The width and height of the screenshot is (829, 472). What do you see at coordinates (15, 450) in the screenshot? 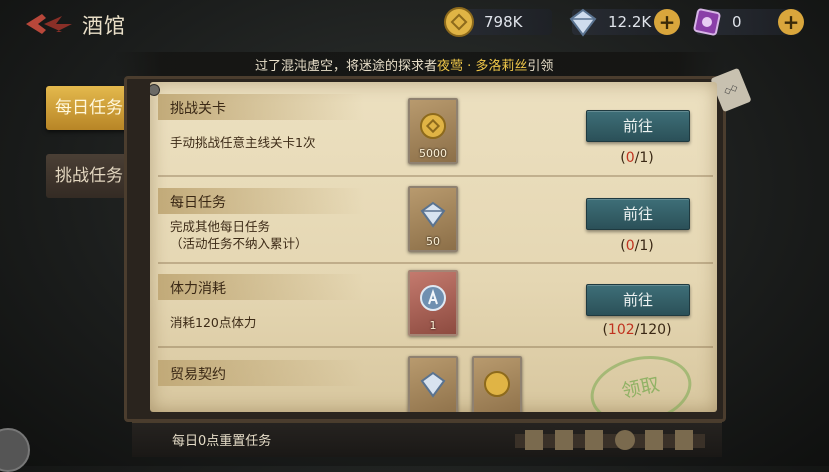
I see `avatar` at bounding box center [15, 450].